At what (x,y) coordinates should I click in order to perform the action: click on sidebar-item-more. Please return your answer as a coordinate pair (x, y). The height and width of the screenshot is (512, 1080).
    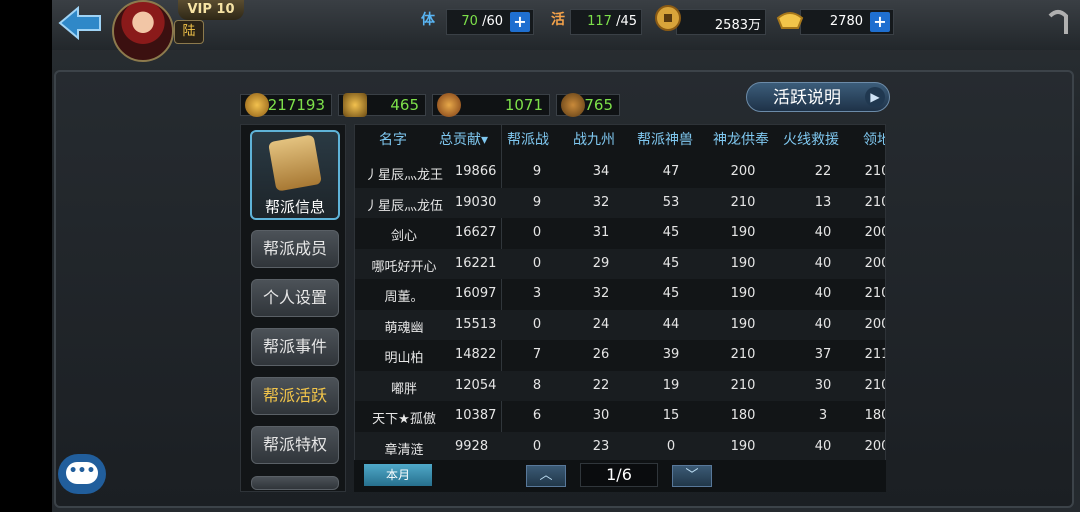
    Looking at the image, I should click on (295, 483).